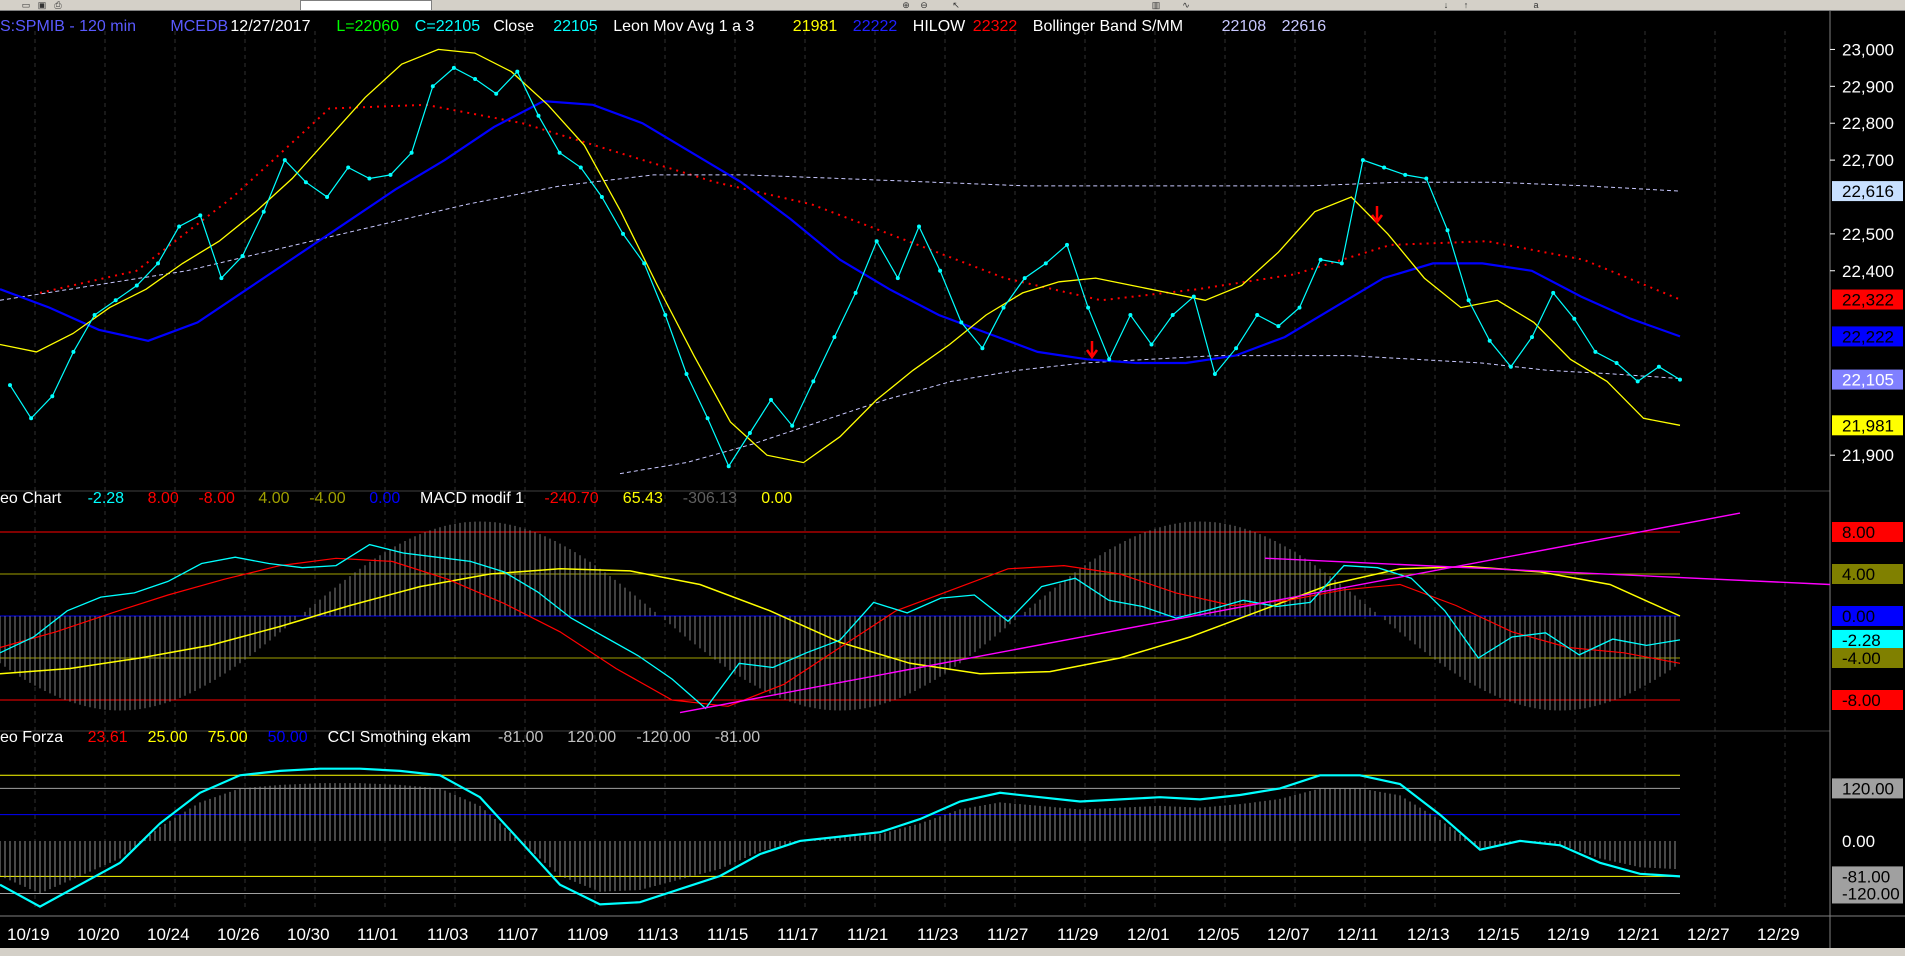 The image size is (1905, 956). I want to click on axis-tick-label: 22,700, so click(1868, 160).